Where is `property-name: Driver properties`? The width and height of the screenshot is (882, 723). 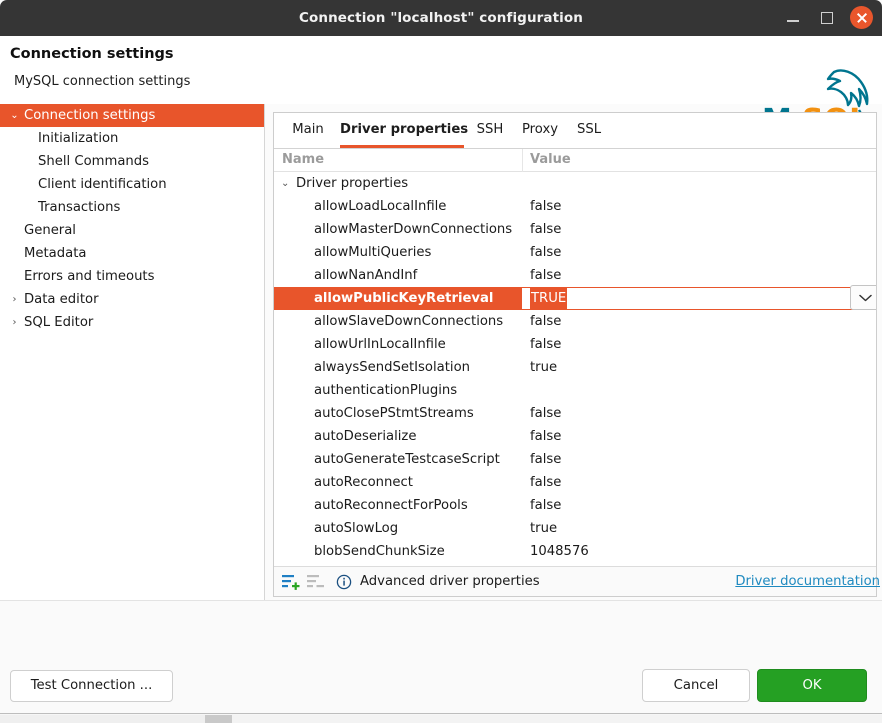 property-name: Driver properties is located at coordinates (352, 183).